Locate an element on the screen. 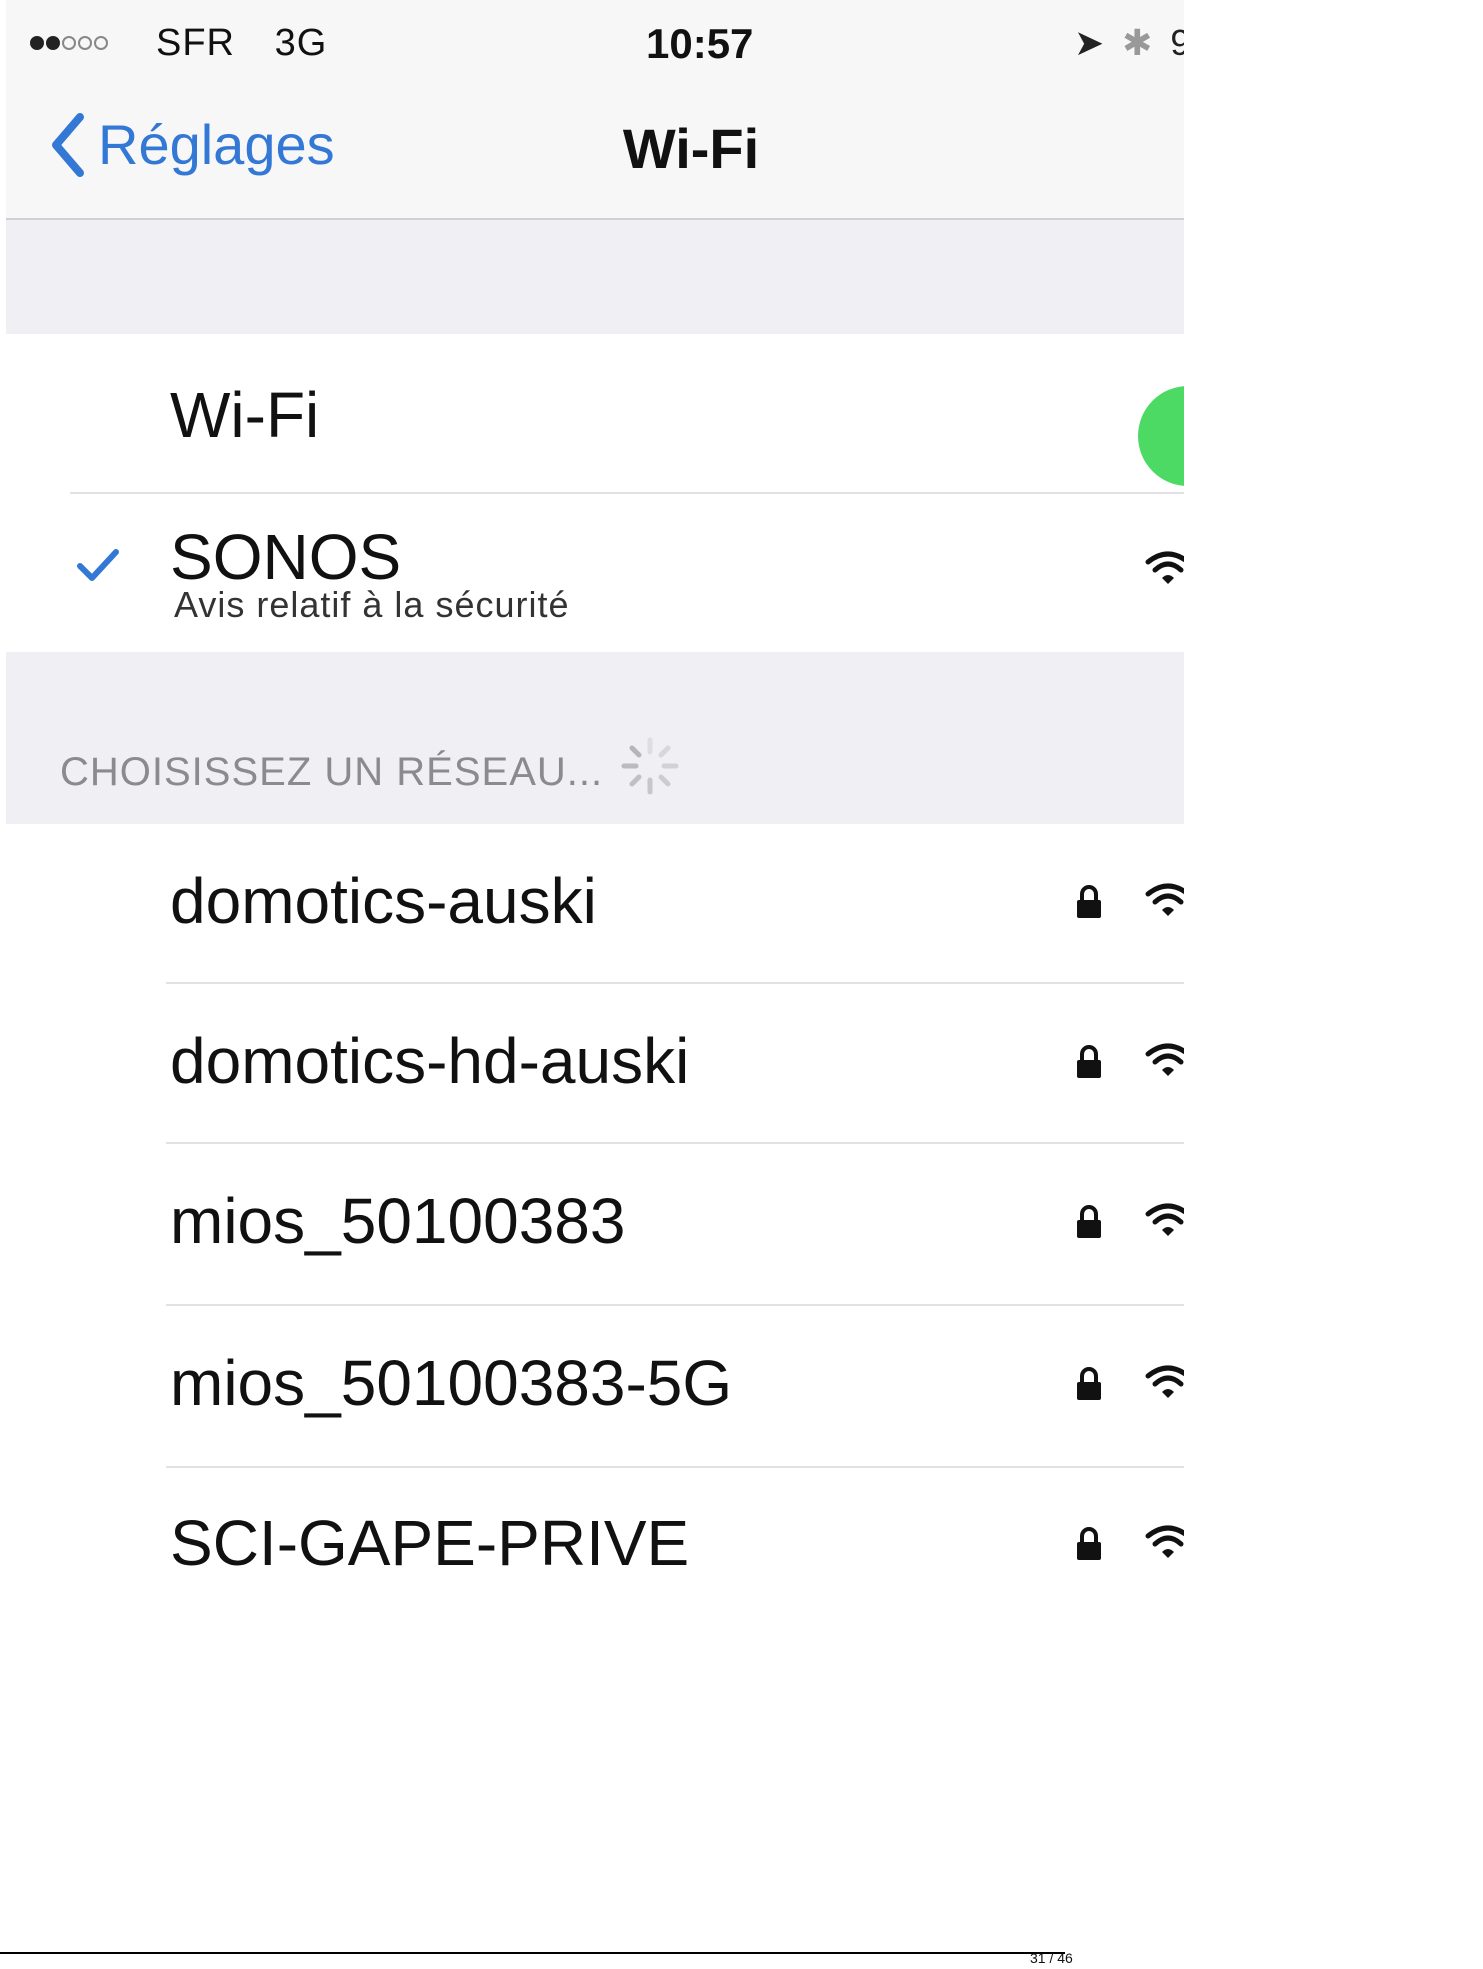 This screenshot has width=1483, height=1969. network-type: 3G is located at coordinates (301, 43).